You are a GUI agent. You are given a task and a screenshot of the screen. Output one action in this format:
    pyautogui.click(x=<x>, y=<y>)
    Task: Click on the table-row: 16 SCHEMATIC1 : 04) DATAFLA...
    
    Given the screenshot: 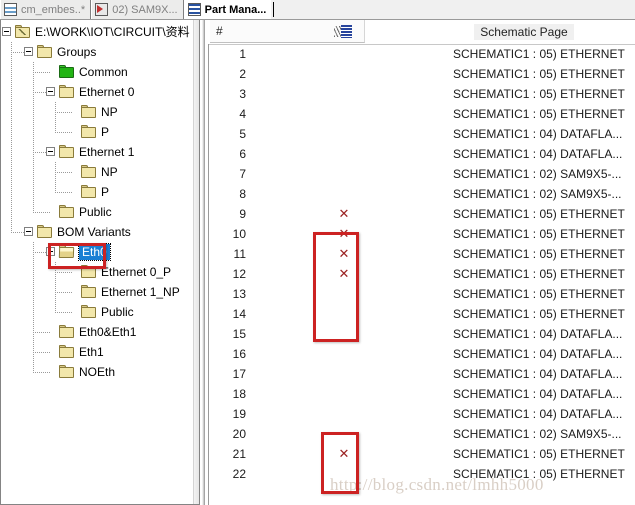 What is the action you would take?
    pyautogui.click(x=421, y=355)
    